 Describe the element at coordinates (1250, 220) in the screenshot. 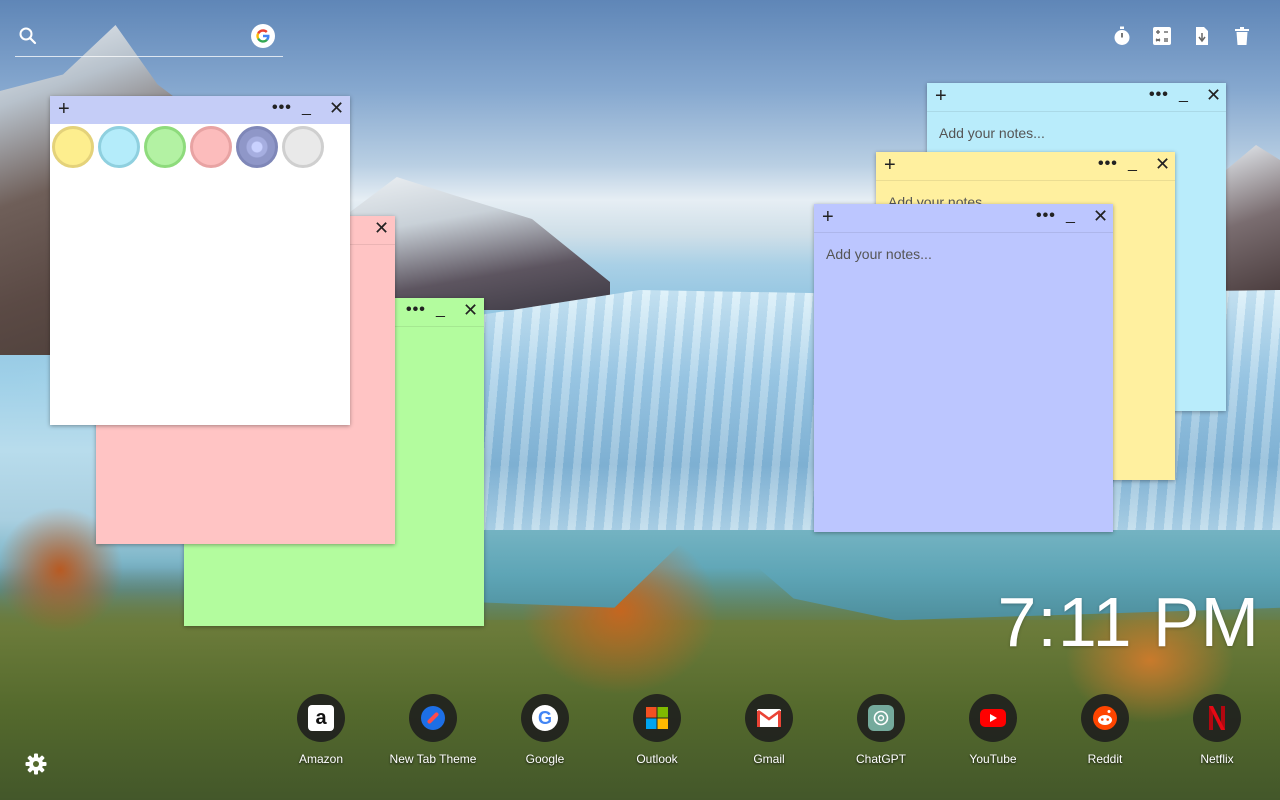

I see `background-mountain-right` at that location.